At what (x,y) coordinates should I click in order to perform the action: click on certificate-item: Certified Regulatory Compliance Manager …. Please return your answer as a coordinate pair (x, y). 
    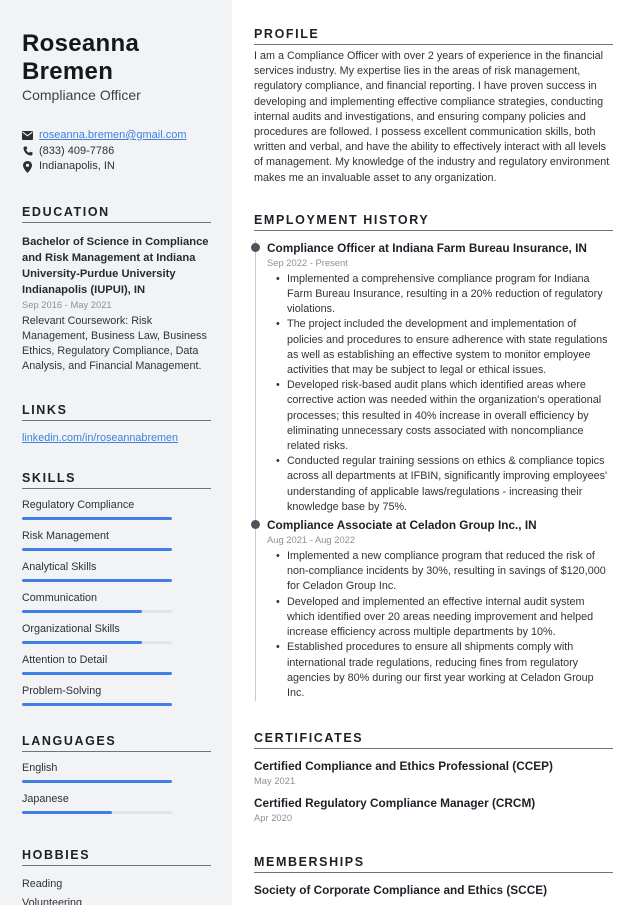
    Looking at the image, I should click on (433, 810).